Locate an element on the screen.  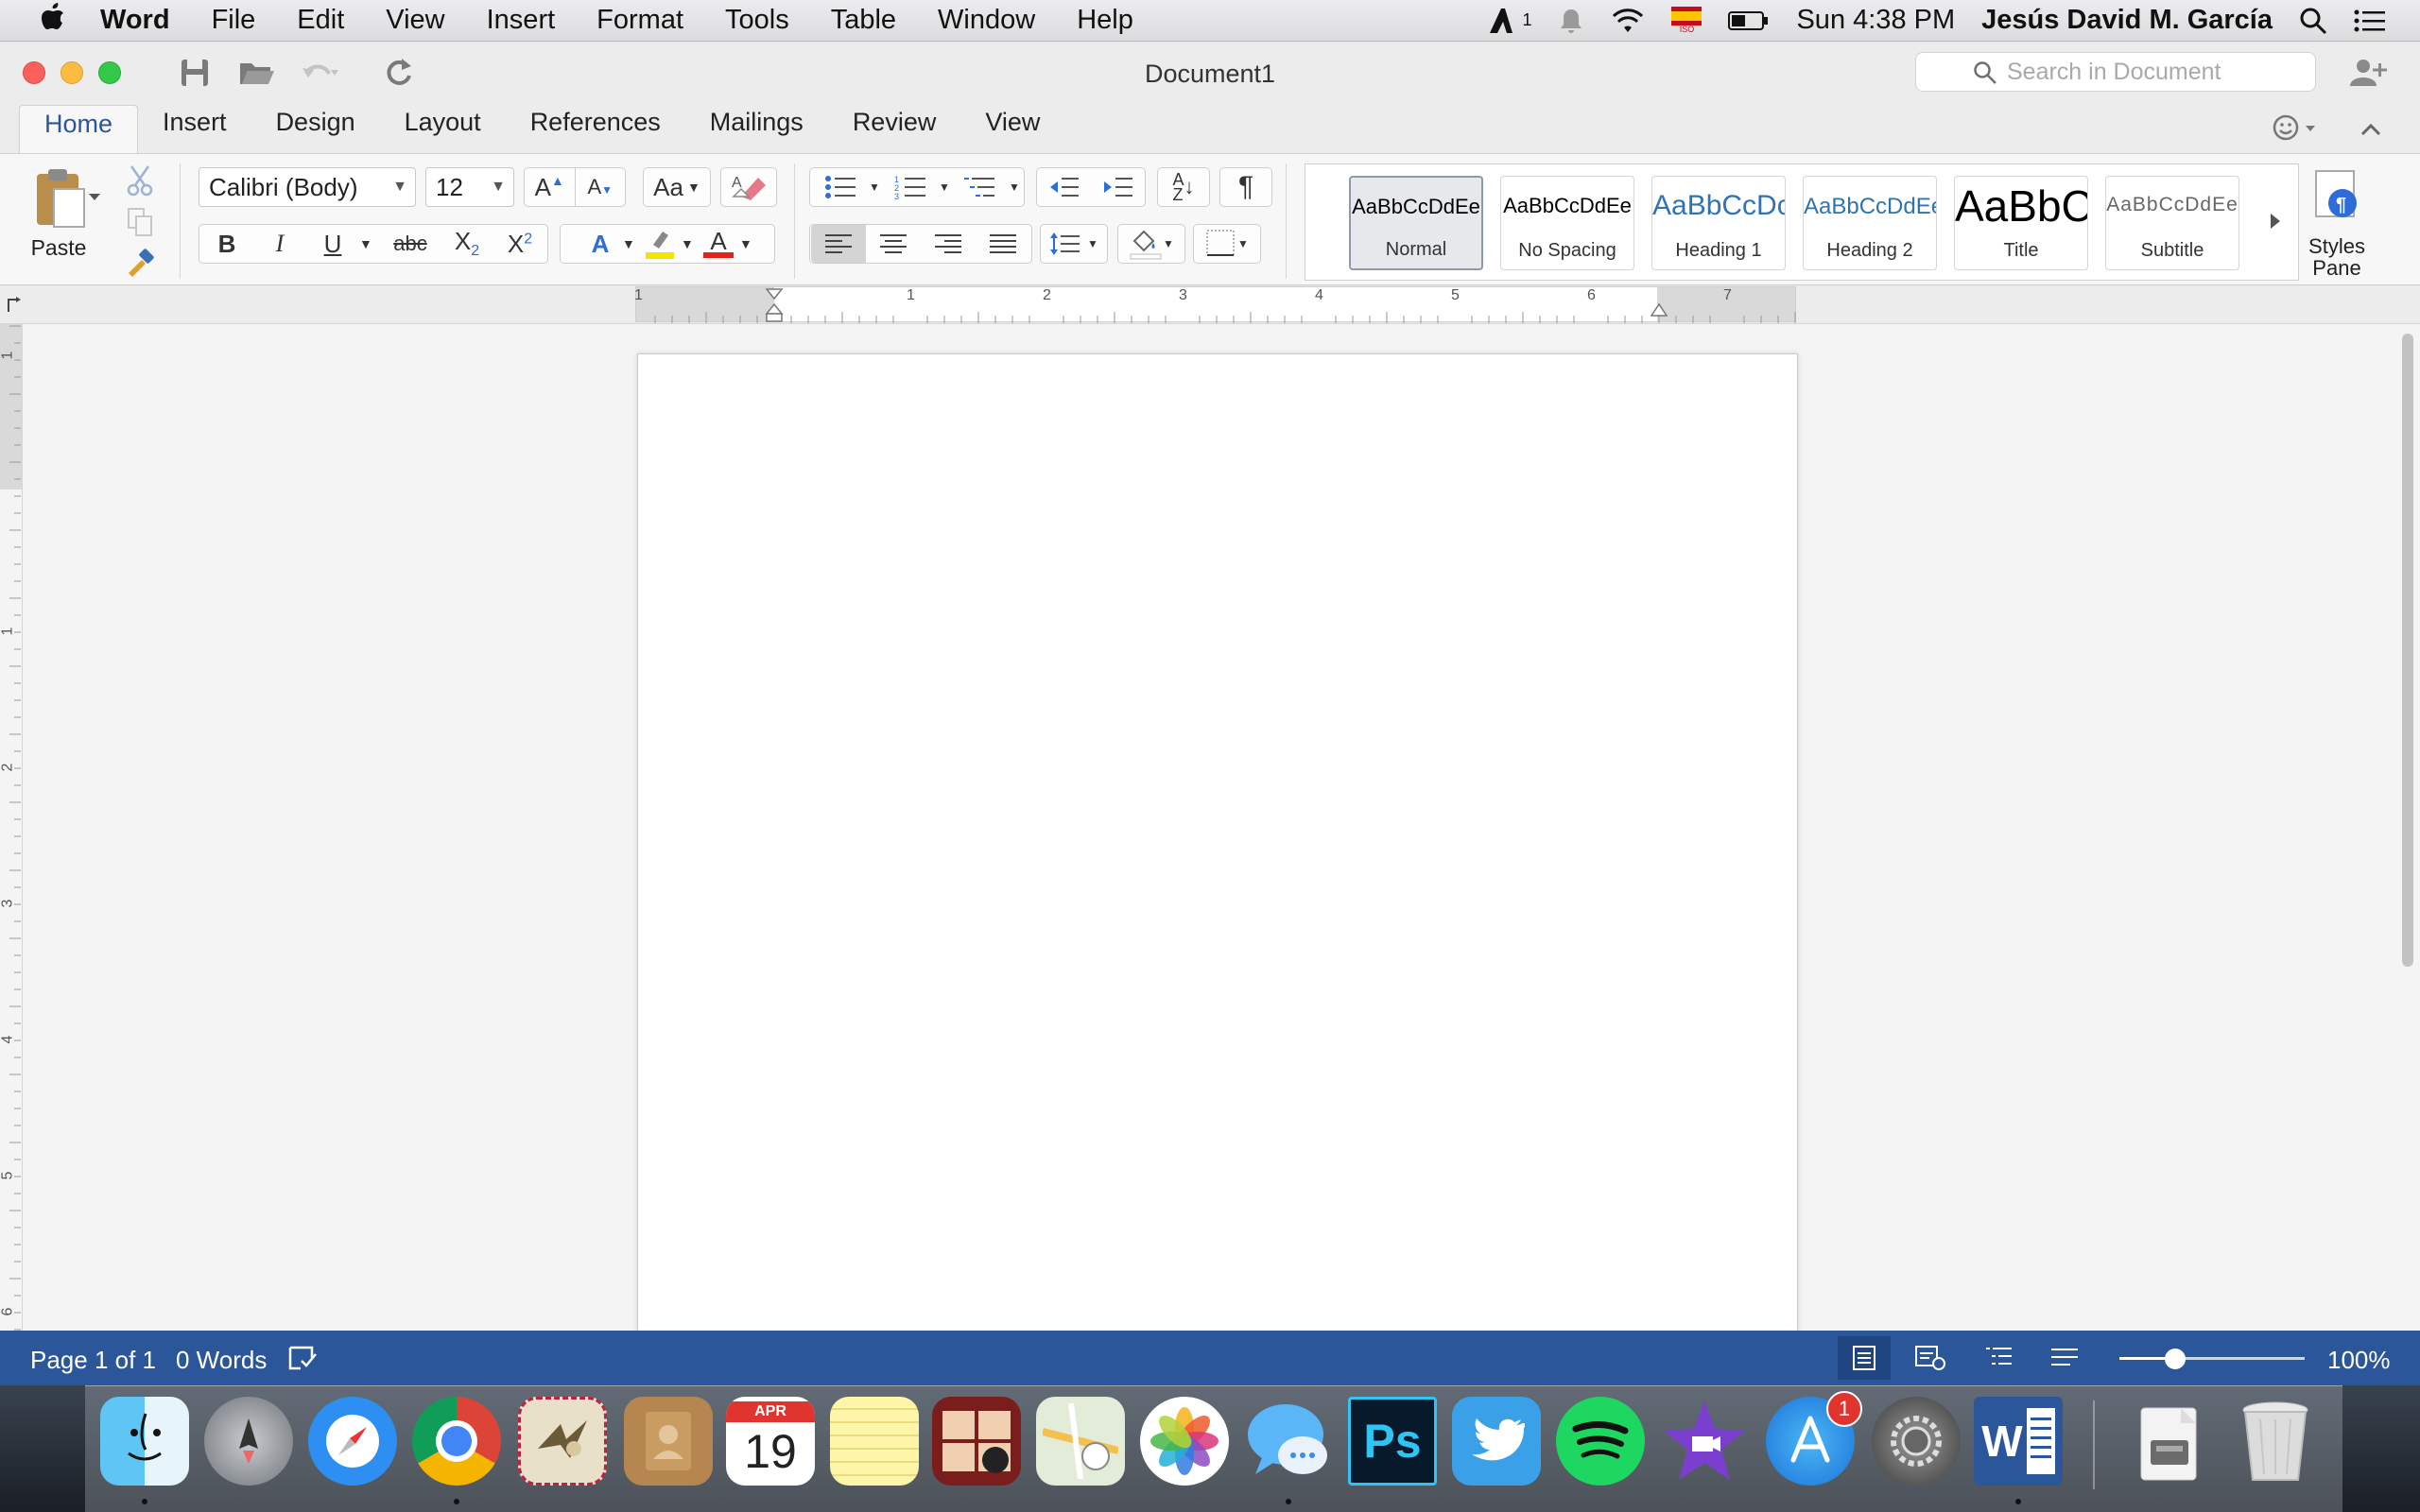
multilevel-list-icon is located at coordinates (980, 187).